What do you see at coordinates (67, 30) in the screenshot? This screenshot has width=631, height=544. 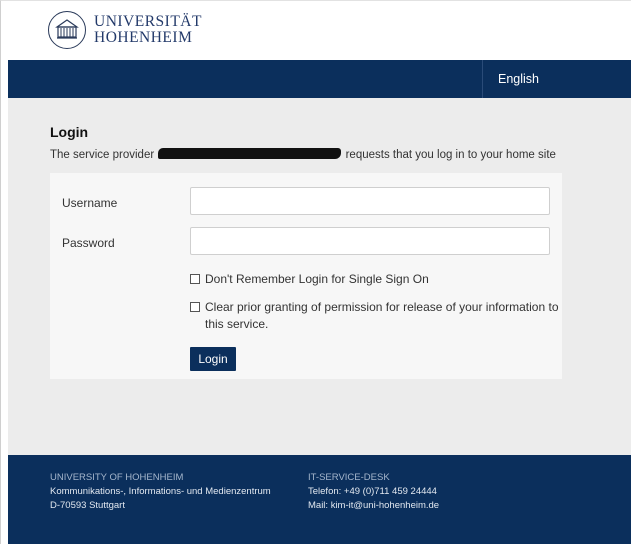 I see `university-seal-icon` at bounding box center [67, 30].